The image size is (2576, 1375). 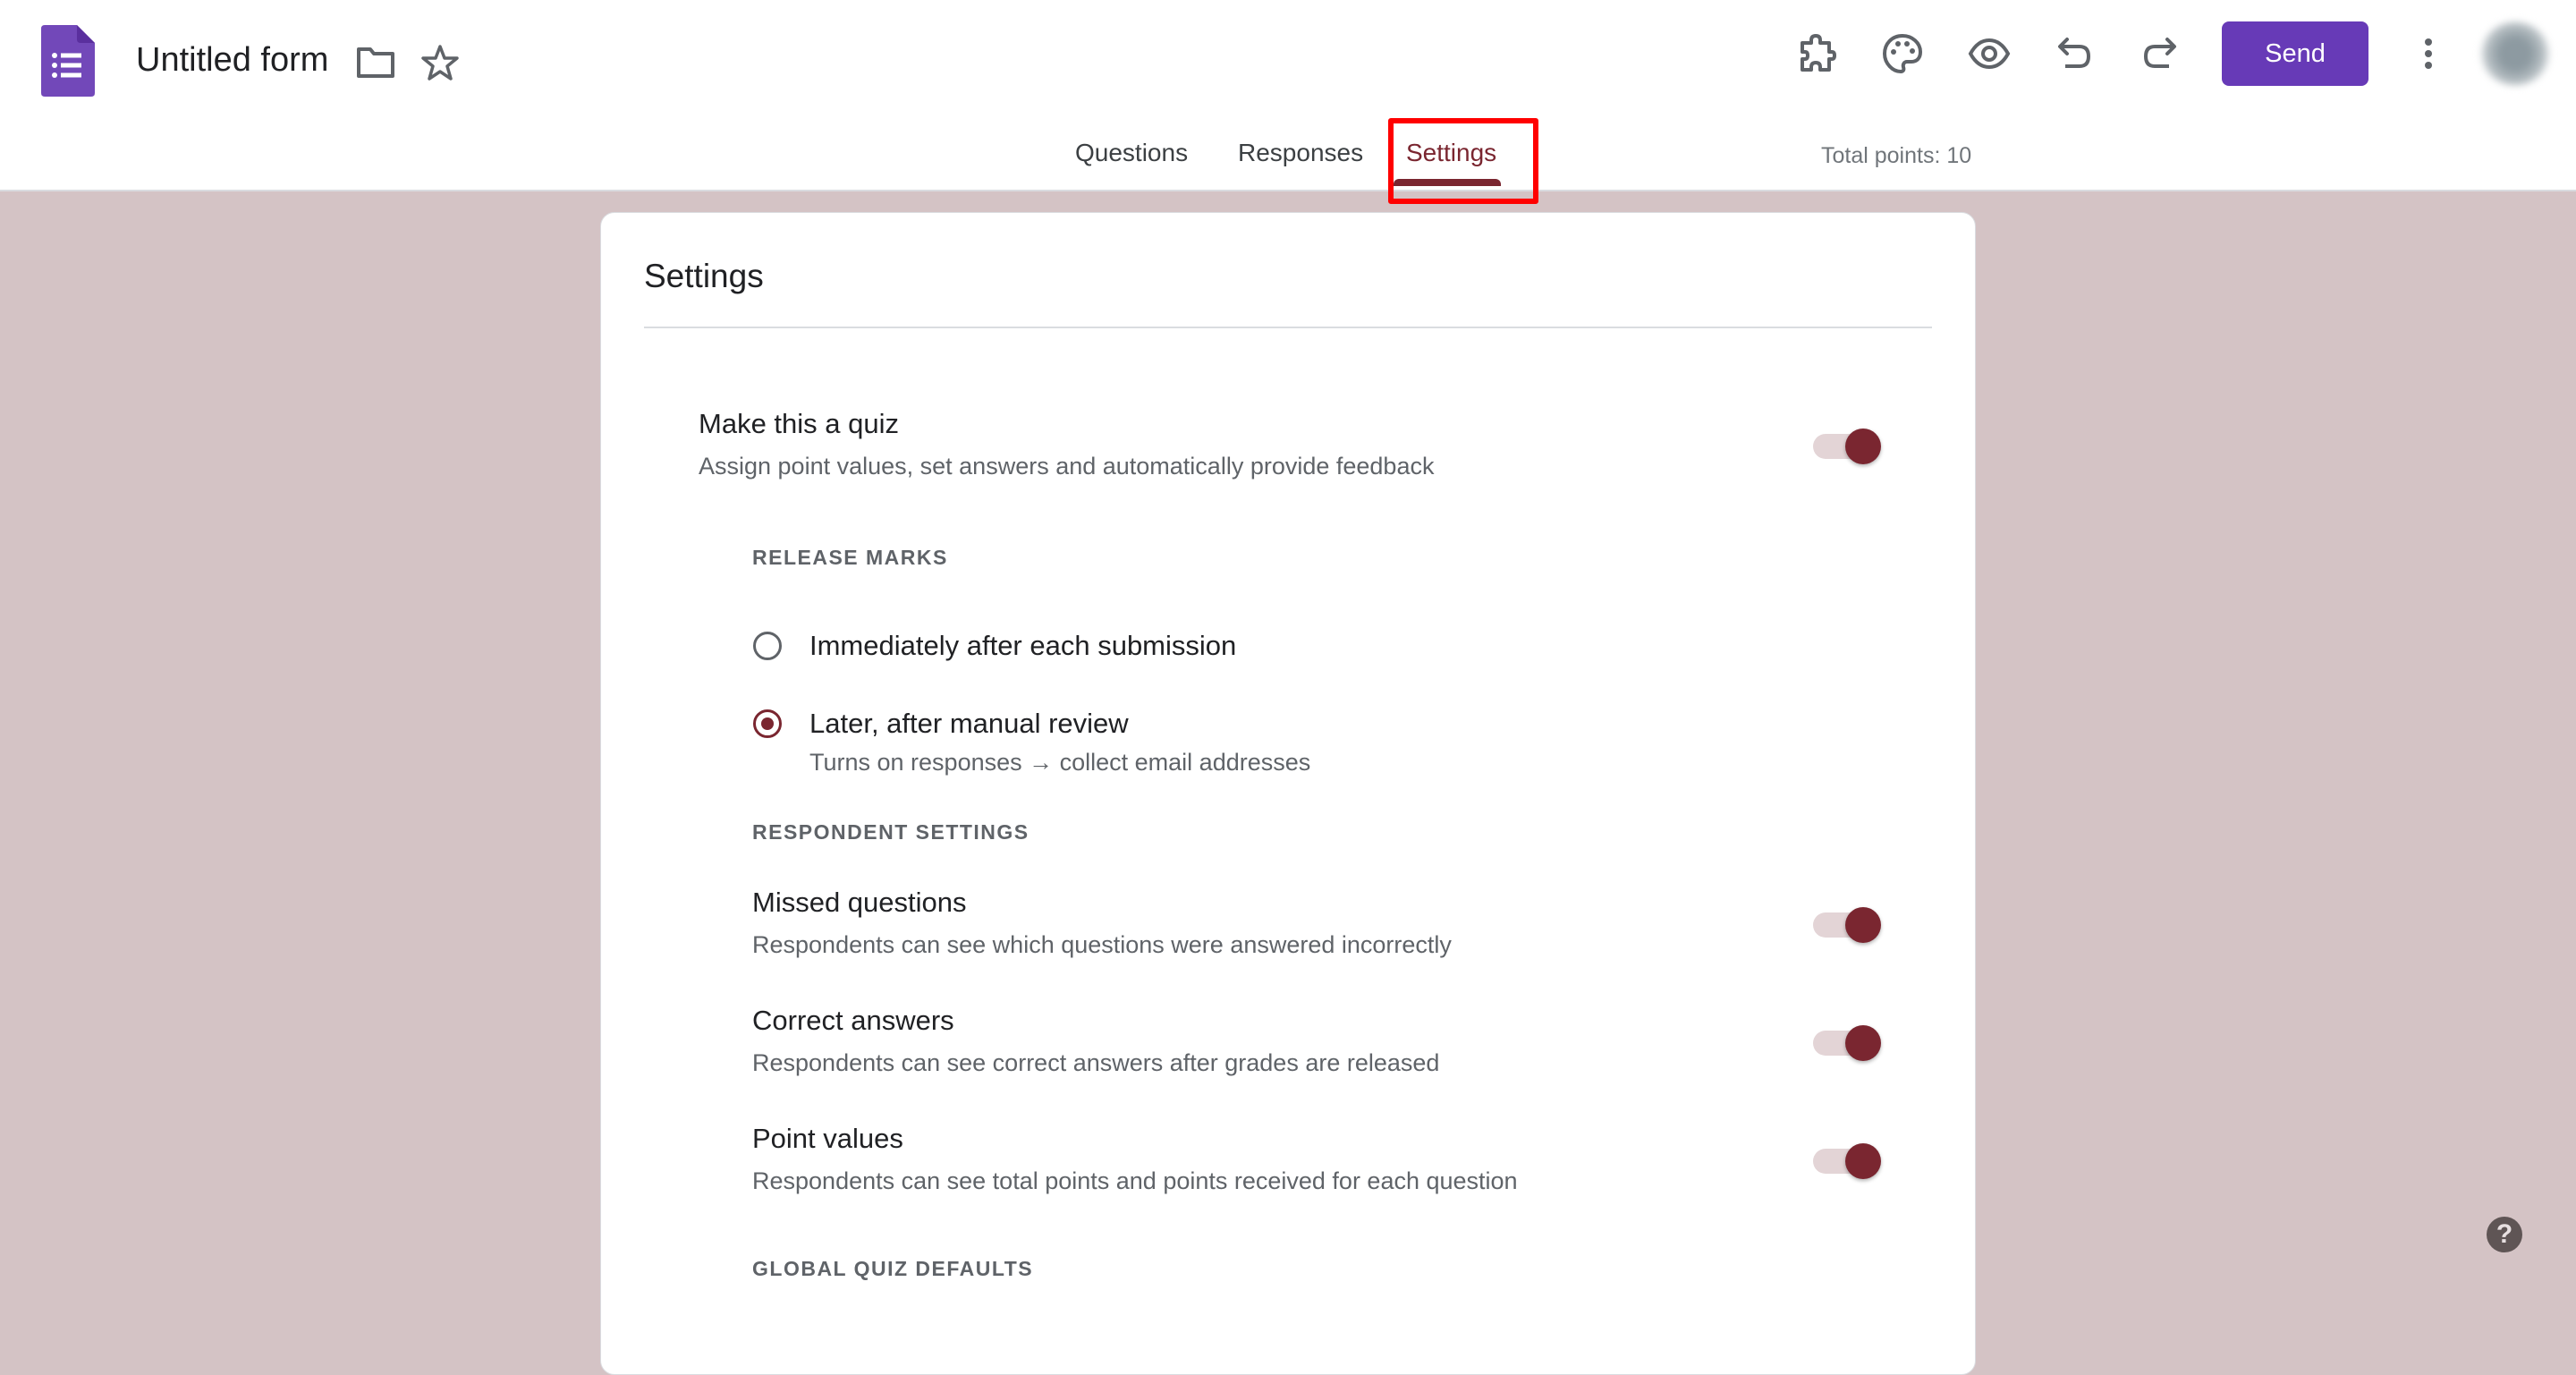 I want to click on release-marks-label: RELEASE MARKS, so click(x=850, y=557).